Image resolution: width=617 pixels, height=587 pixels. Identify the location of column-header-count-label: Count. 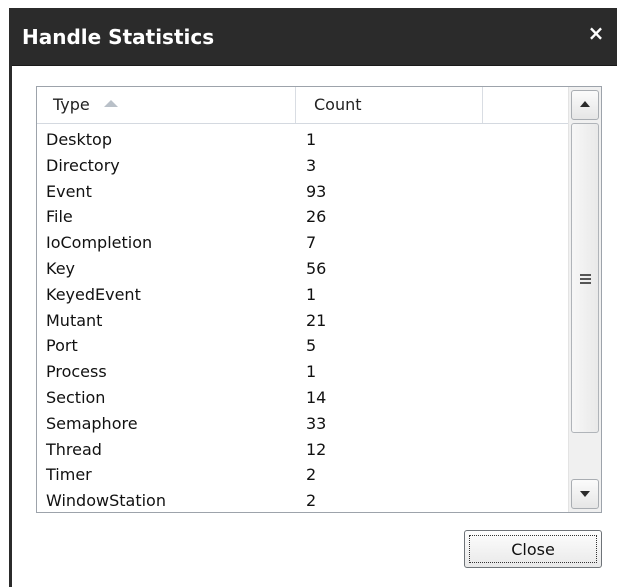
(338, 104).